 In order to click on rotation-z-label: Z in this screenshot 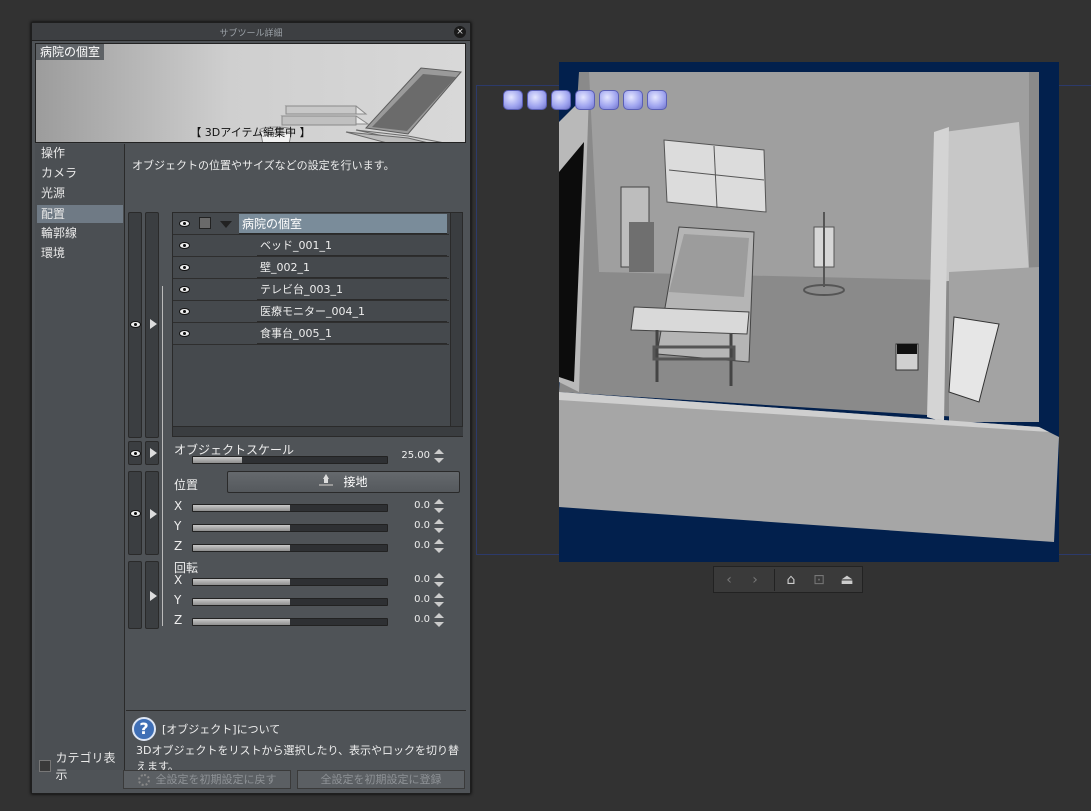, I will do `click(178, 620)`.